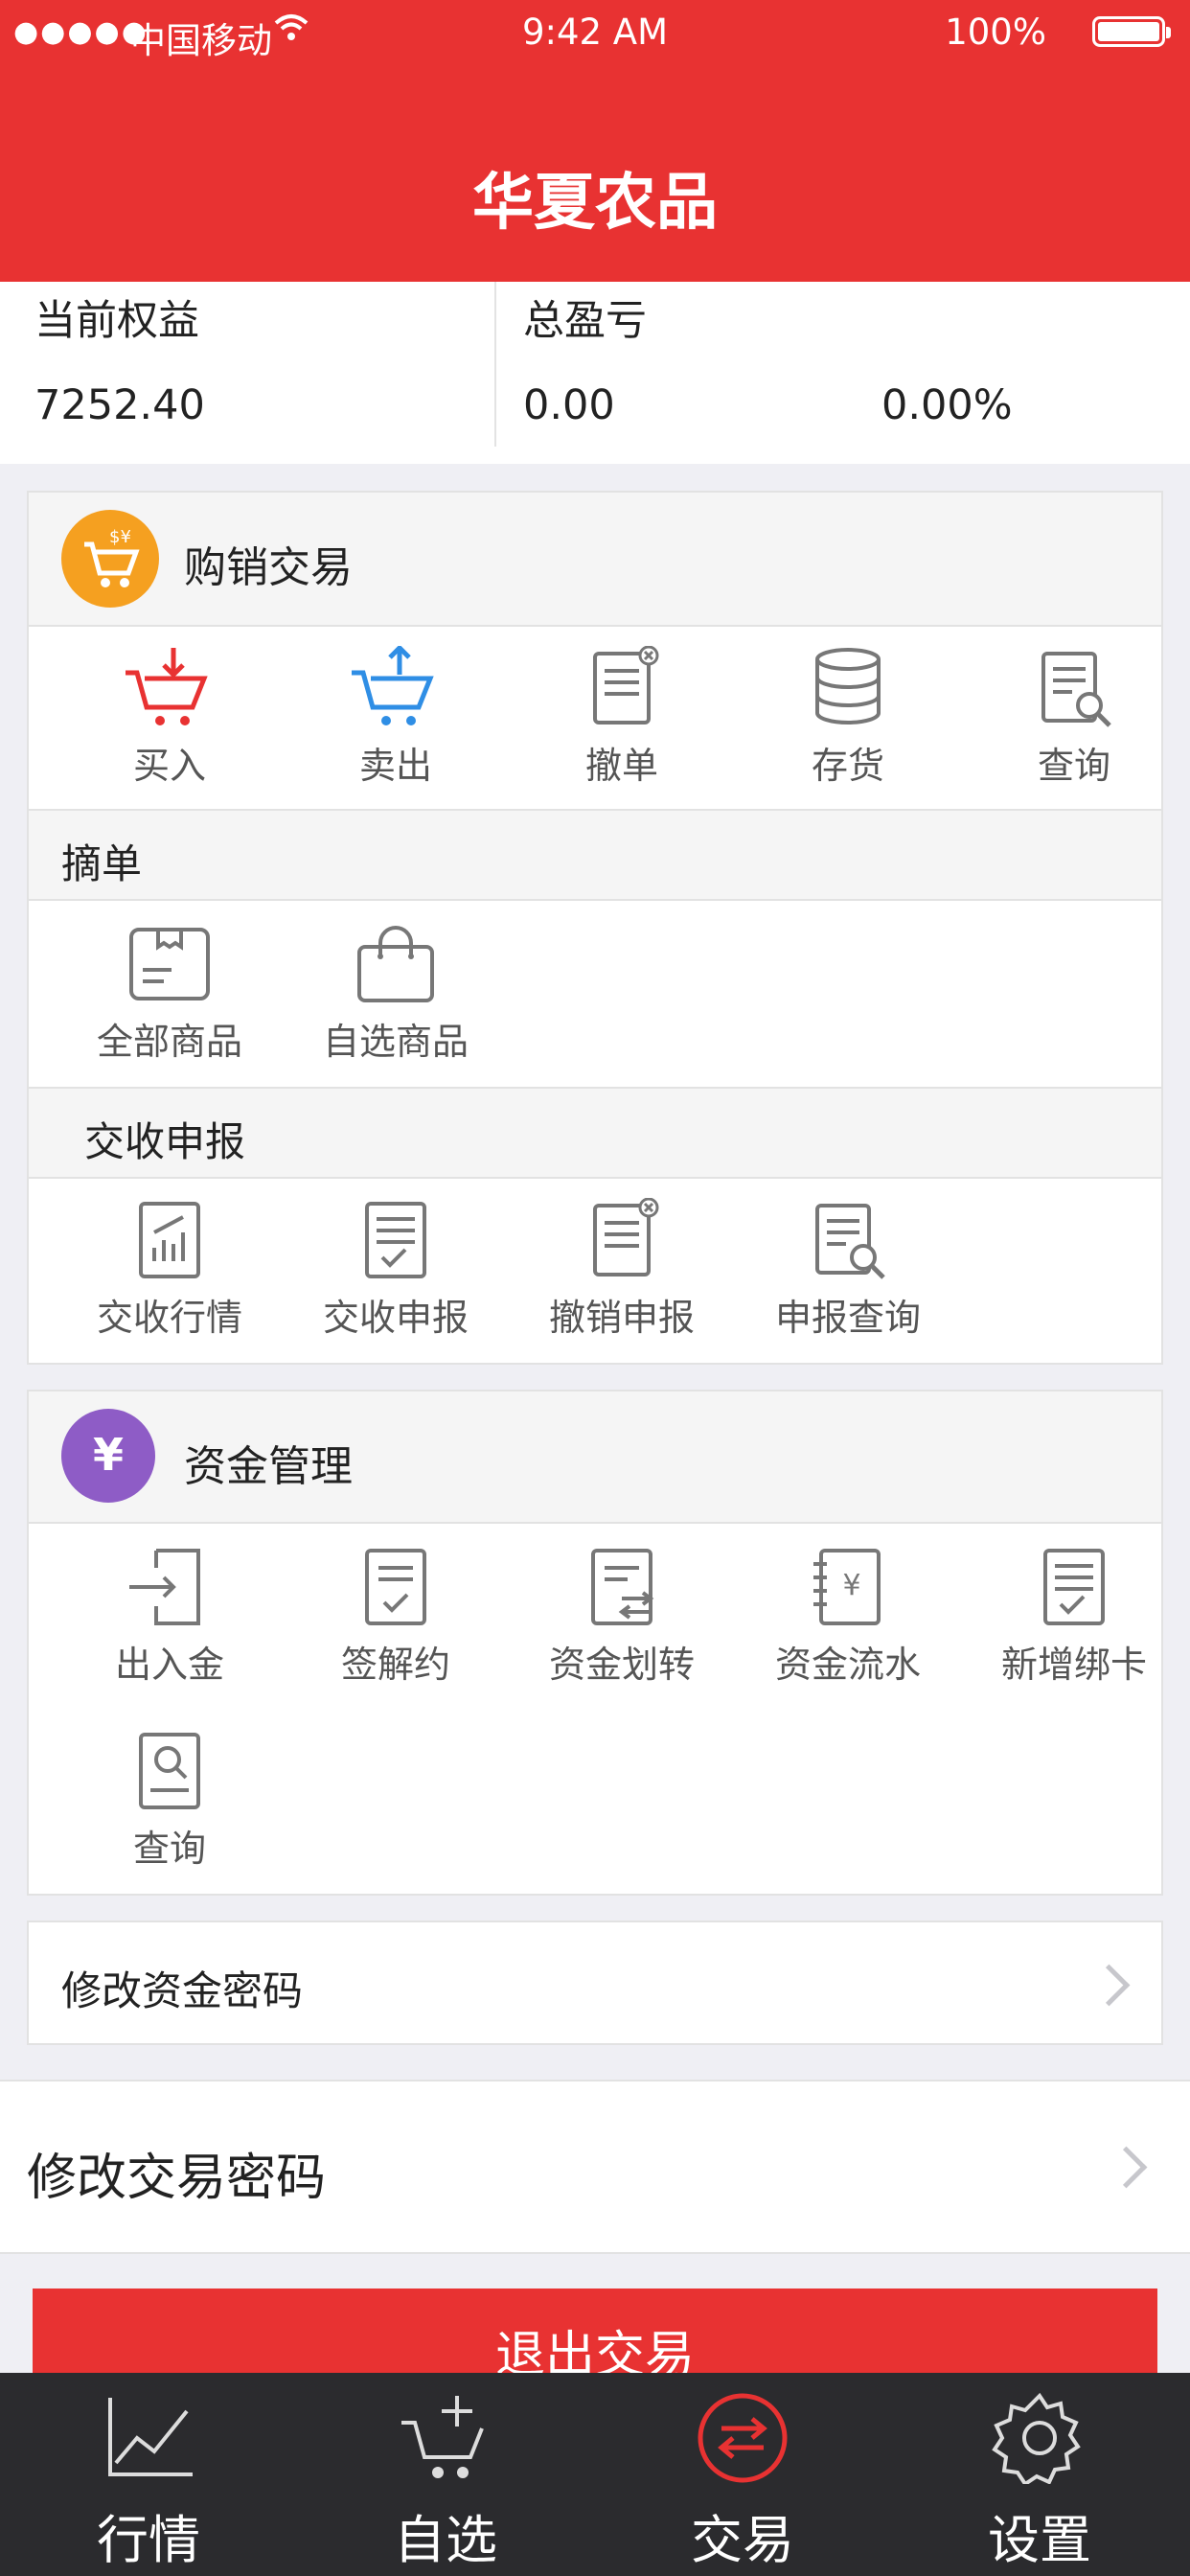  What do you see at coordinates (585, 321) in the screenshot?
I see `pl-label: 总盈亏` at bounding box center [585, 321].